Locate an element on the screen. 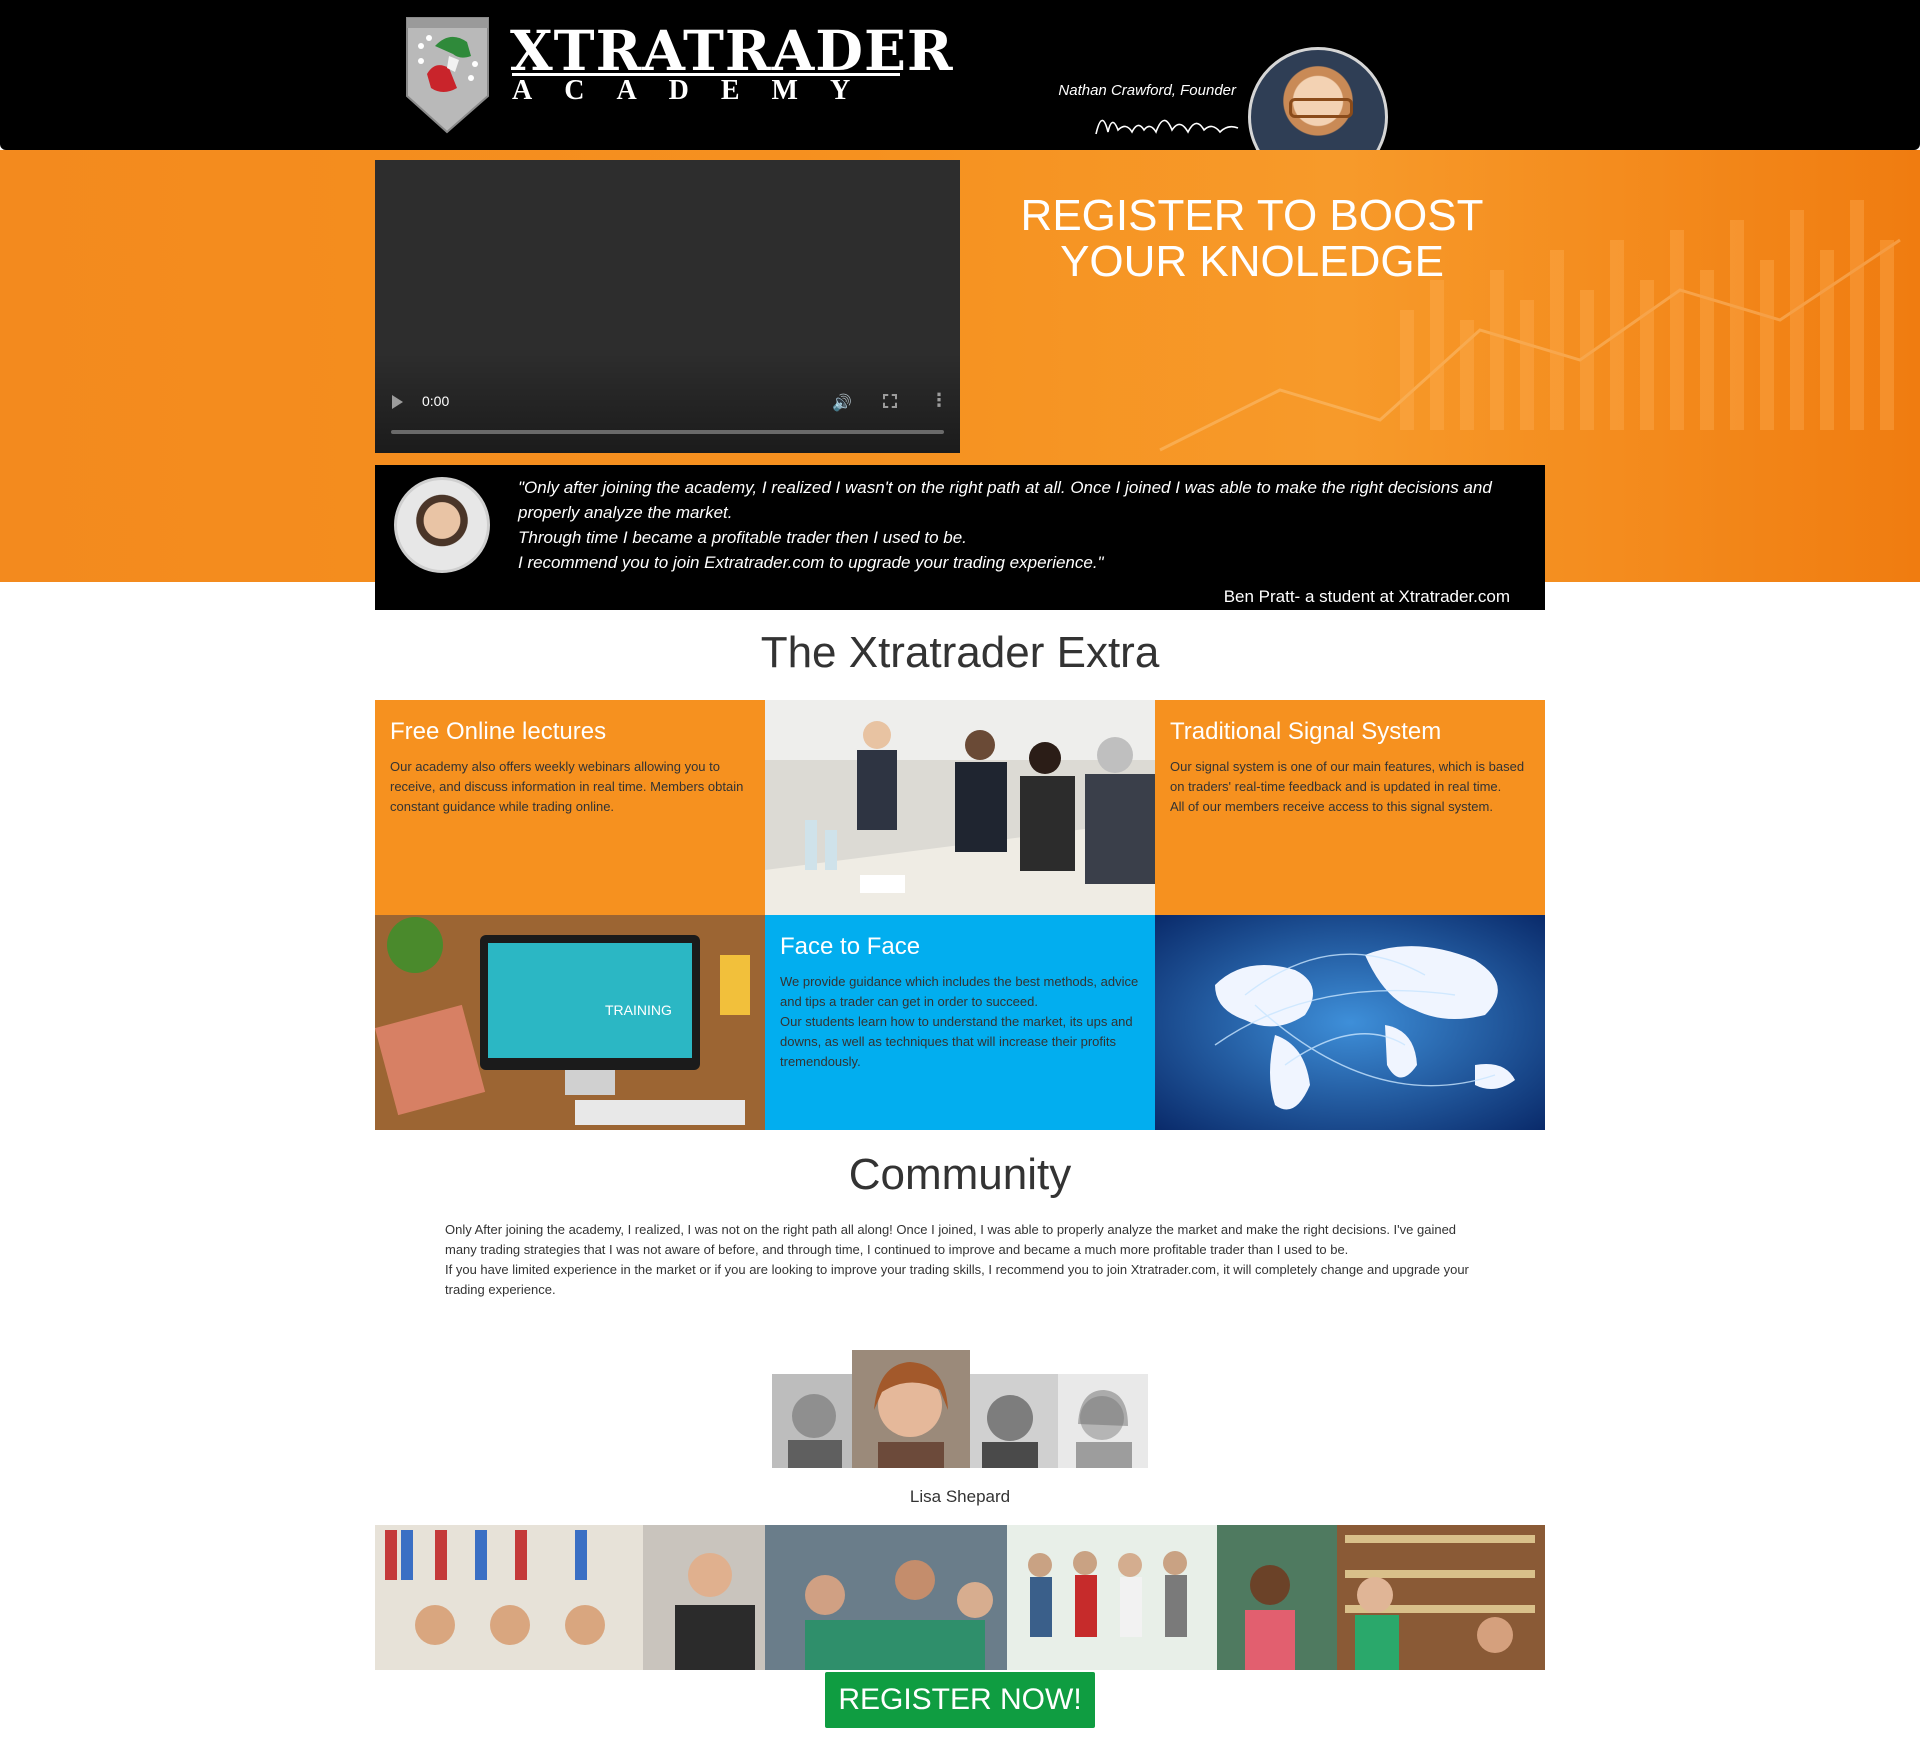 The height and width of the screenshot is (1748, 1920). academy-shield-logo-icon is located at coordinates (447, 75).